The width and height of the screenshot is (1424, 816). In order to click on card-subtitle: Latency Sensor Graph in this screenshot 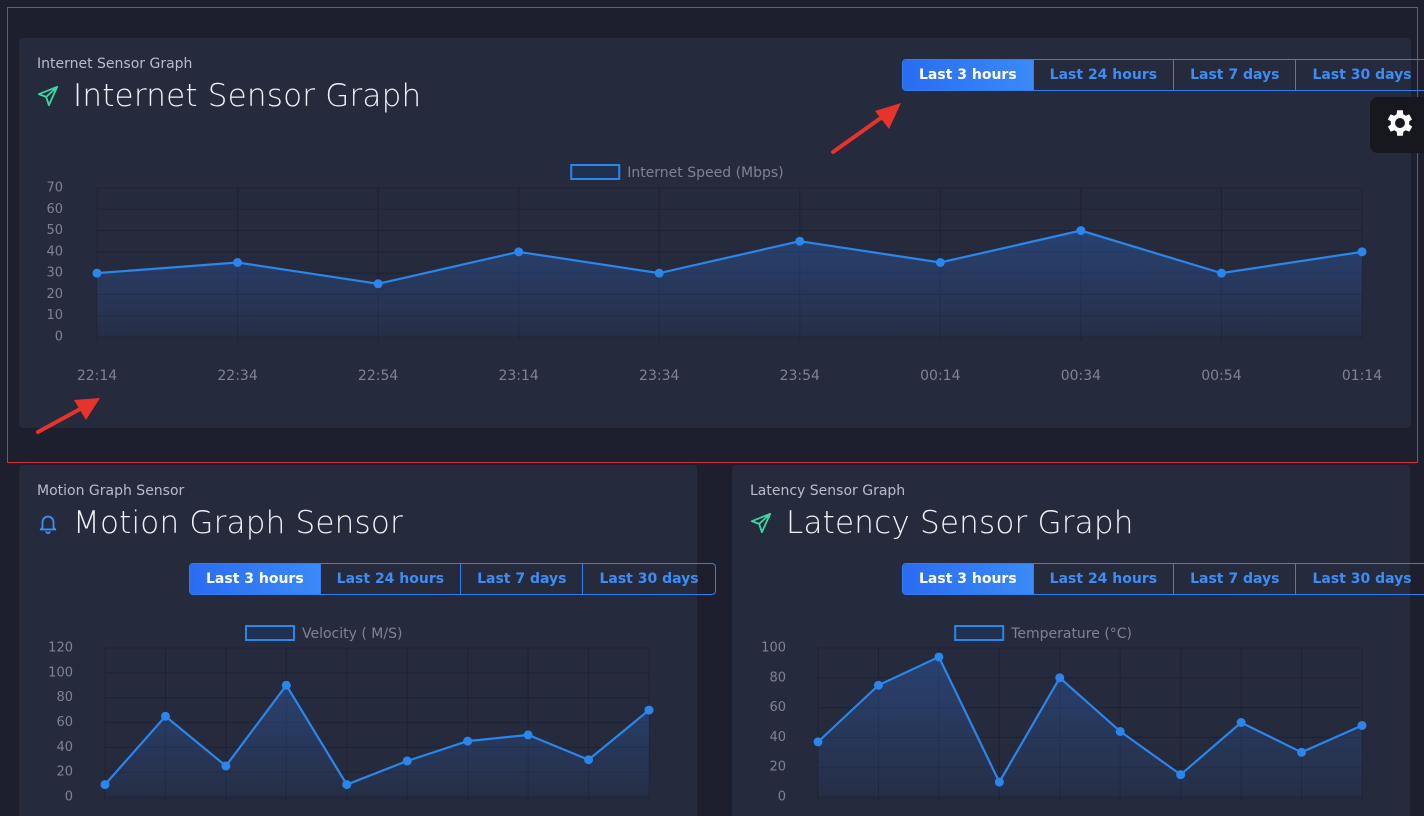, I will do `click(828, 491)`.